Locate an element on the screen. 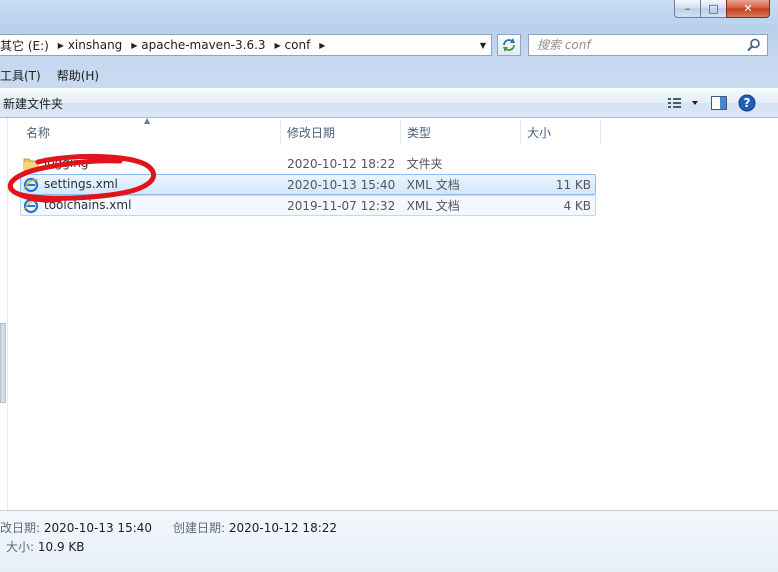  sort-ascending-icon: ▲ is located at coordinates (147, 120).